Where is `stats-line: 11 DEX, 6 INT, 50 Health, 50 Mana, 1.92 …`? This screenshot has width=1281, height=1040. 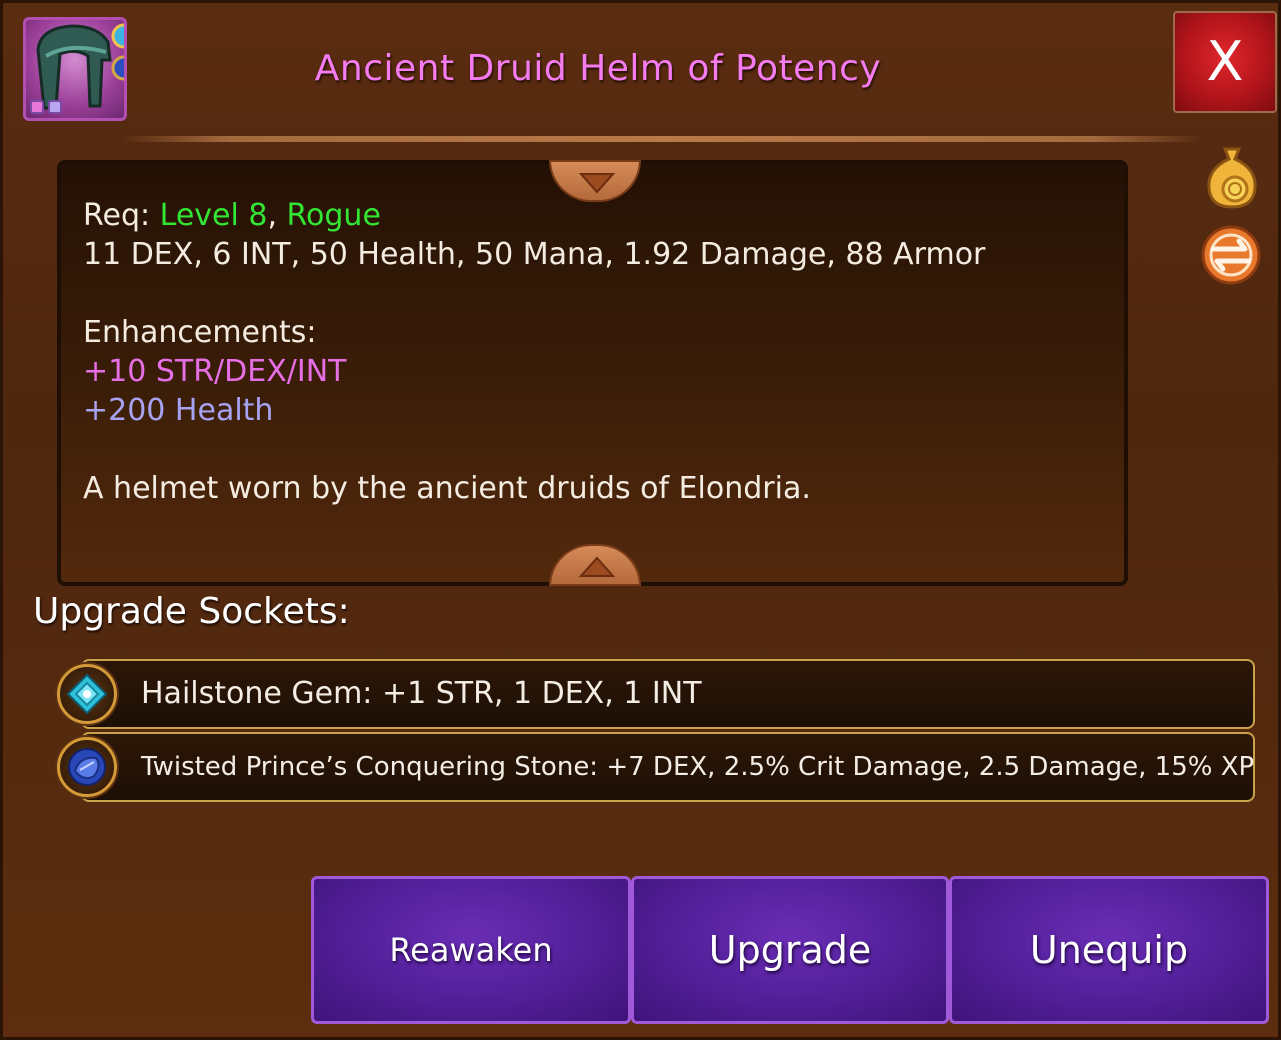 stats-line: 11 DEX, 6 INT, 50 Health, 50 Mana, 1.92 … is located at coordinates (534, 254).